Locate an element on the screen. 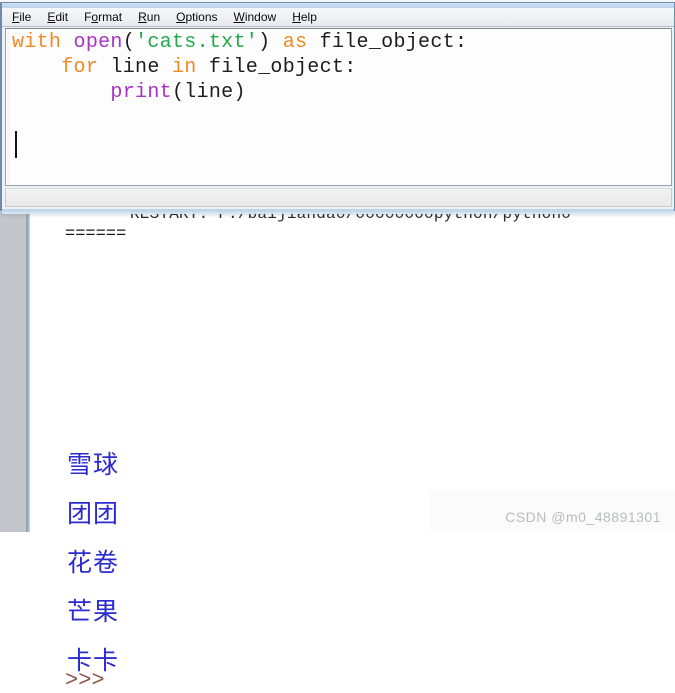  code-keyword-as: as is located at coordinates (295, 42).